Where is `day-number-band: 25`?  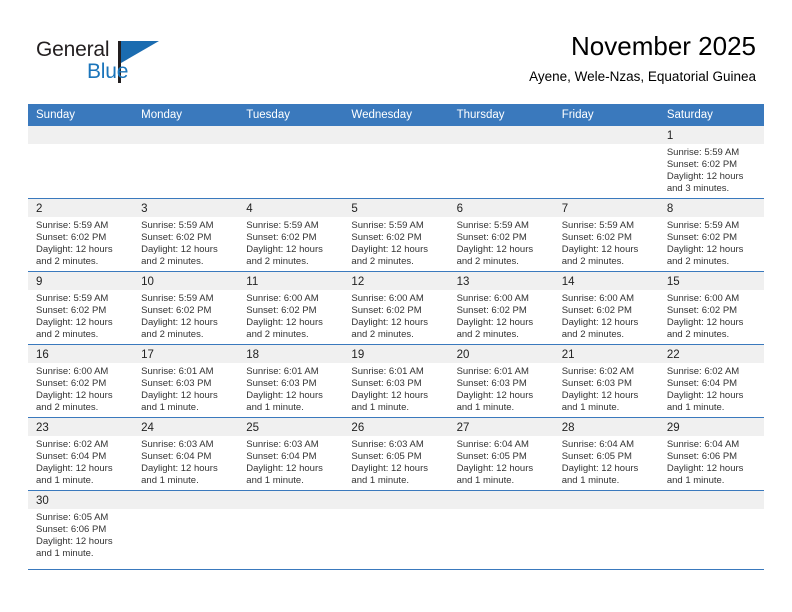 day-number-band: 25 is located at coordinates (291, 427).